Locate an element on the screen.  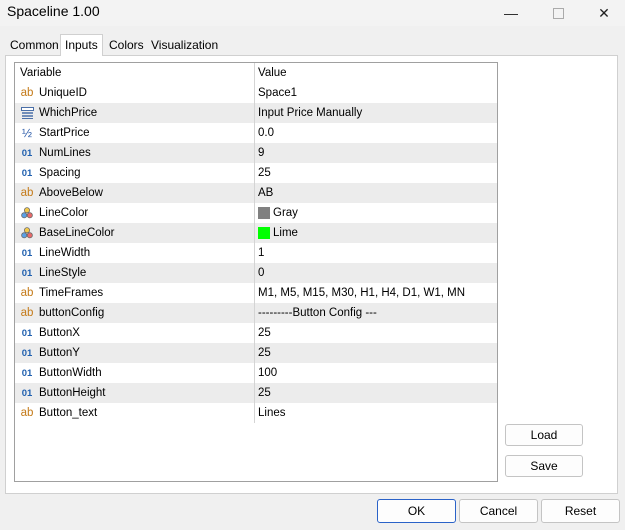
table-row: BaseLineColor Lime is located at coordinates (256, 233).